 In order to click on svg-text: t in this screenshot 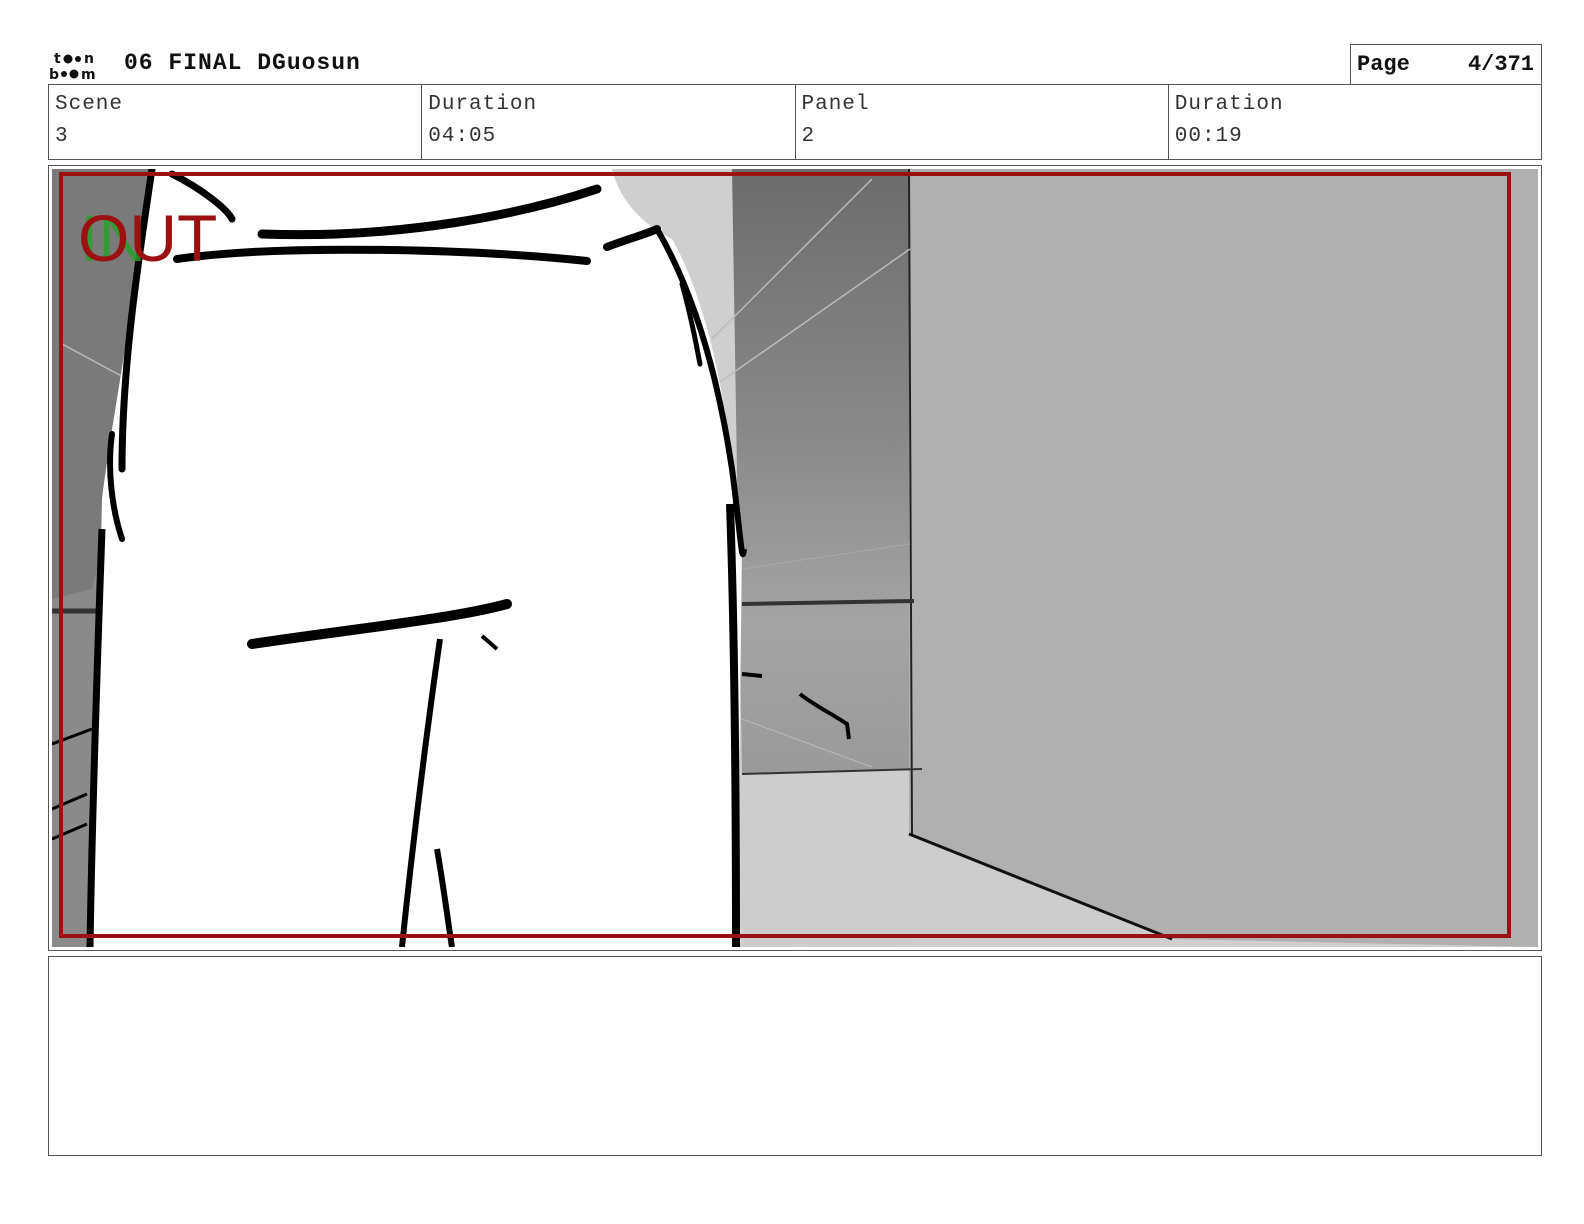, I will do `click(57, 59)`.